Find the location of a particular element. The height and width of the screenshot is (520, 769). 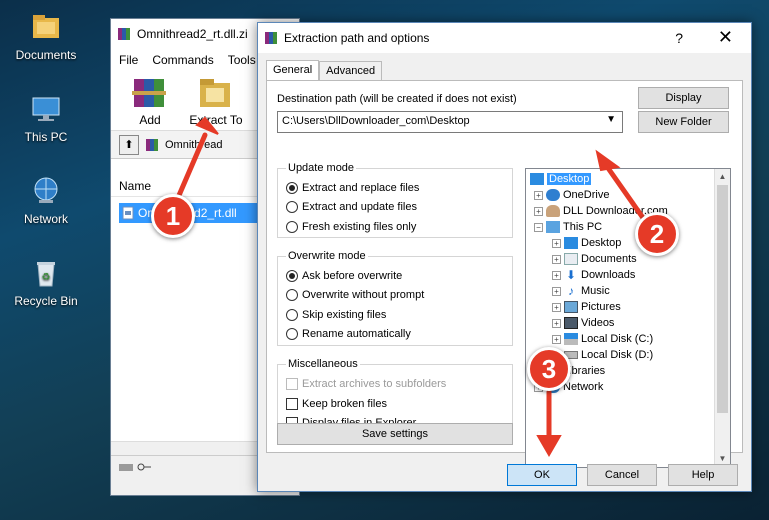

music-note-icon: ♪ is located at coordinates (571, 291).